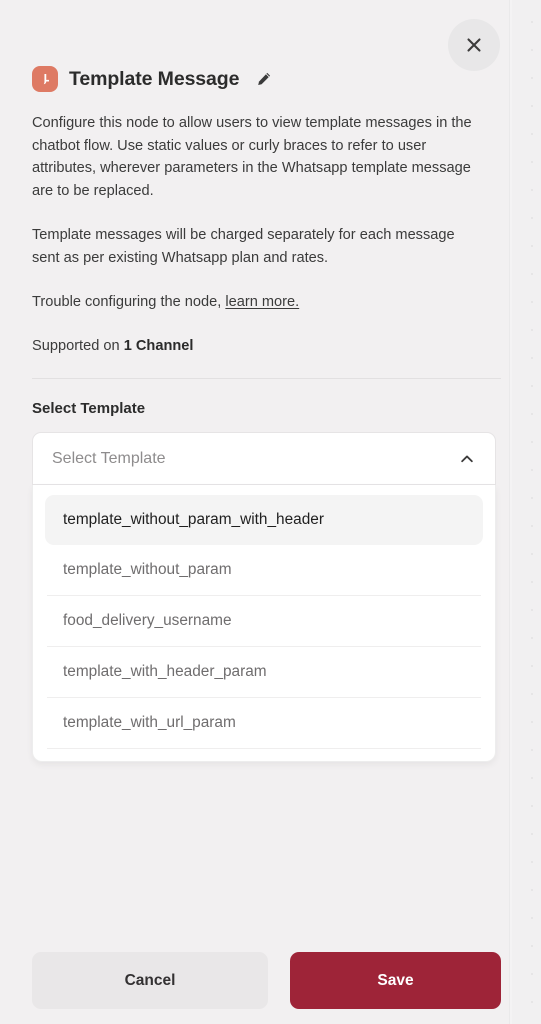  What do you see at coordinates (264, 79) in the screenshot?
I see `pencil-icon` at bounding box center [264, 79].